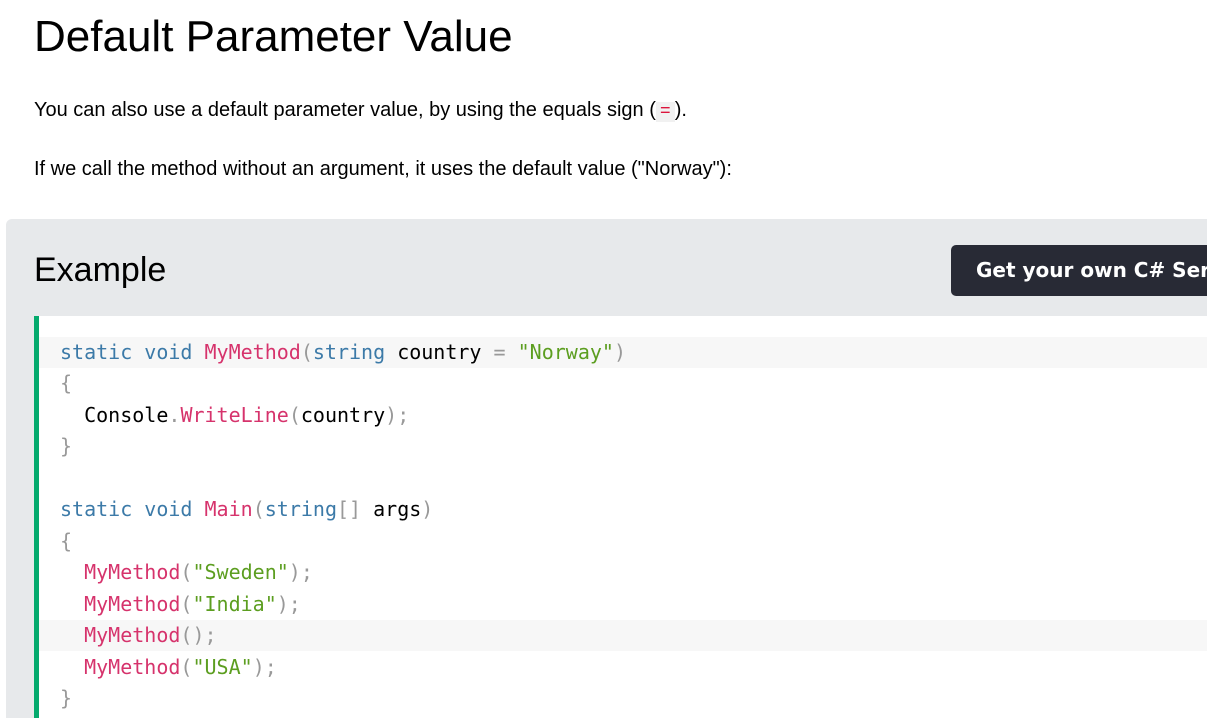  I want to click on code-token: ();, so click(198, 635).